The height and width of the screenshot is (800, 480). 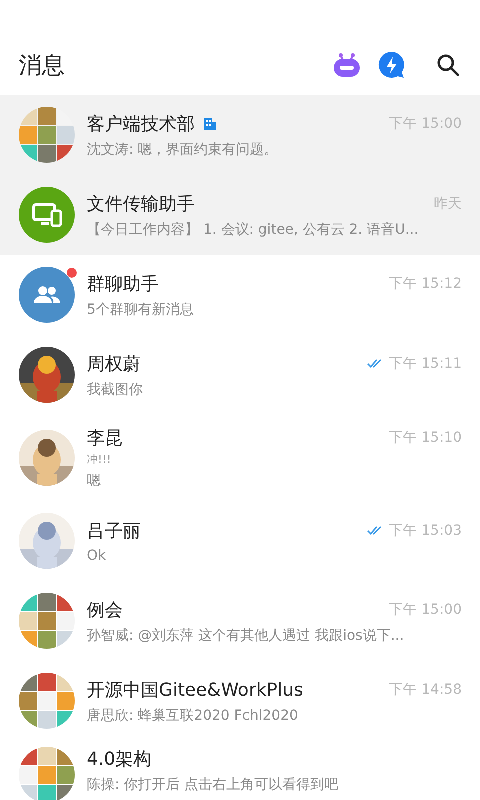 What do you see at coordinates (392, 65) in the screenshot?
I see `lightning-chat-icon` at bounding box center [392, 65].